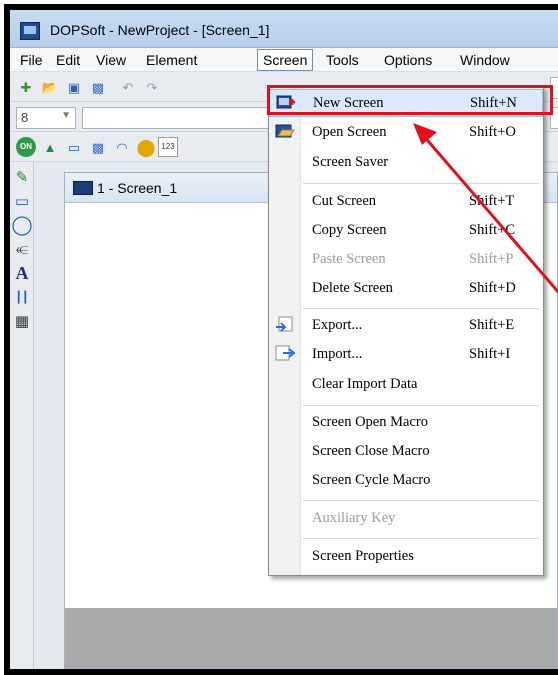 Image resolution: width=558 pixels, height=675 pixels. I want to click on rectangle-tool-icon: ▭, so click(22, 201).